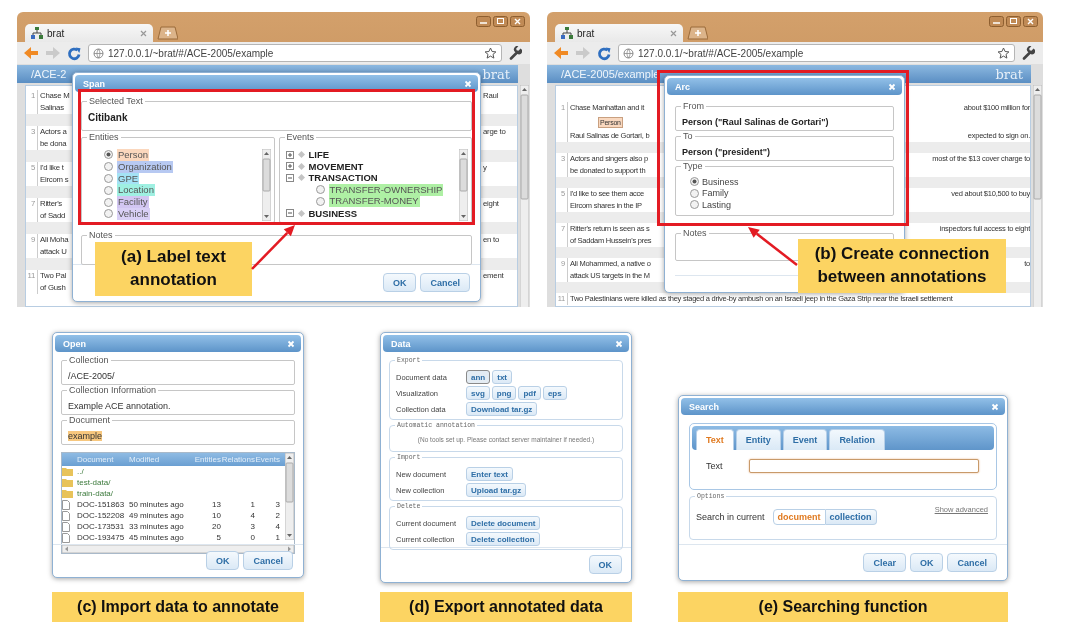  Describe the element at coordinates (502, 409) in the screenshot. I see `format-button: Download tar.gz` at that location.